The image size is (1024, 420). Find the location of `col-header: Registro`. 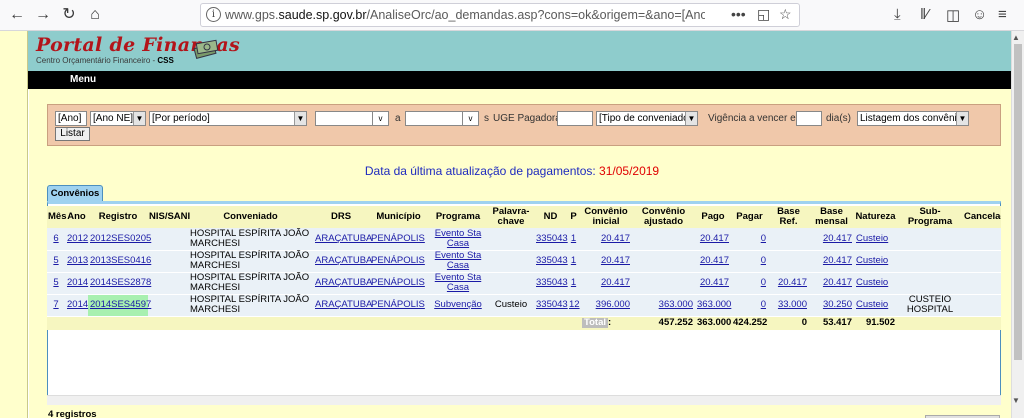

col-header: Registro is located at coordinates (118, 217).